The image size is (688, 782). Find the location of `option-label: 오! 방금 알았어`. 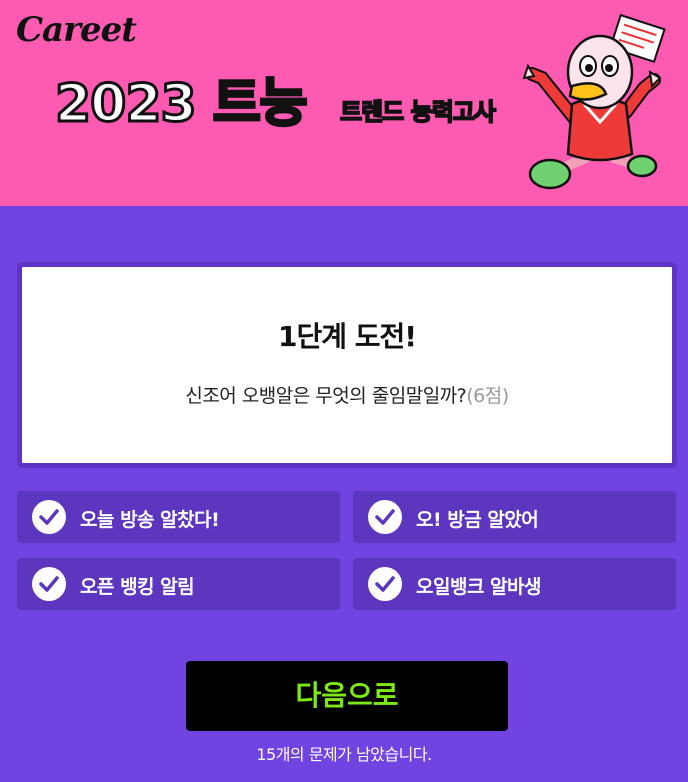

option-label: 오! 방금 알았어 is located at coordinates (477, 520).